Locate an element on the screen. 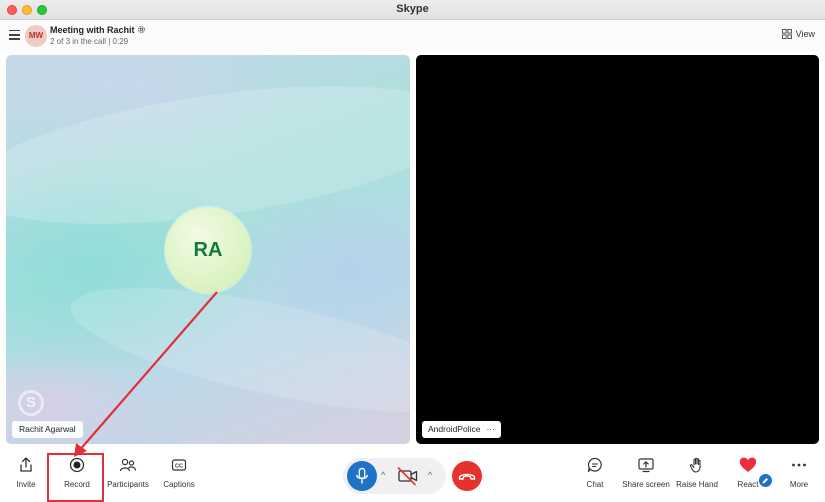 Image resolution: width=825 pixels, height=502 pixels. camera-off-icon is located at coordinates (408, 476).